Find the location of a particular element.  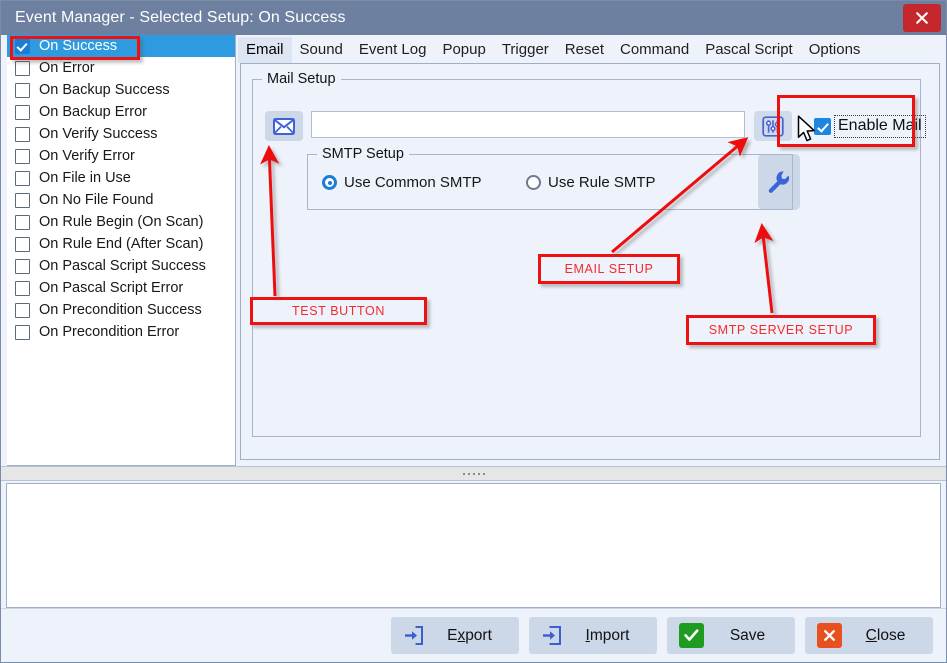

enable-mail-checkbox: Enable Mail is located at coordinates (870, 126).